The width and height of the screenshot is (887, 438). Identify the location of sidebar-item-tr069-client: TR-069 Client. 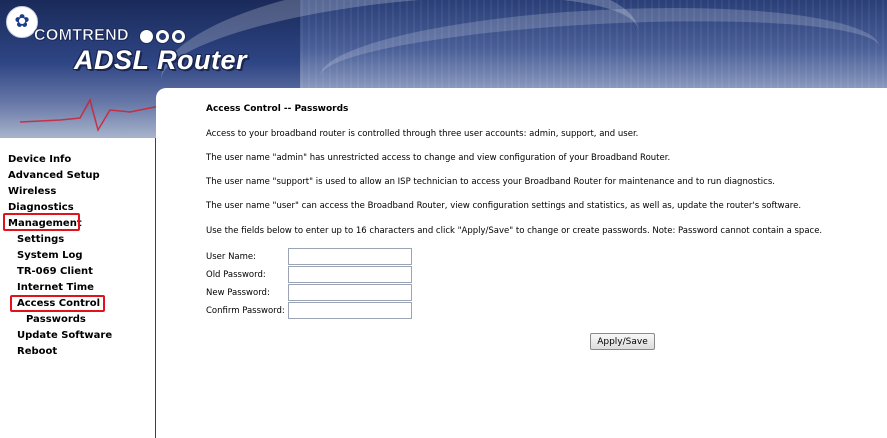
(60, 272).